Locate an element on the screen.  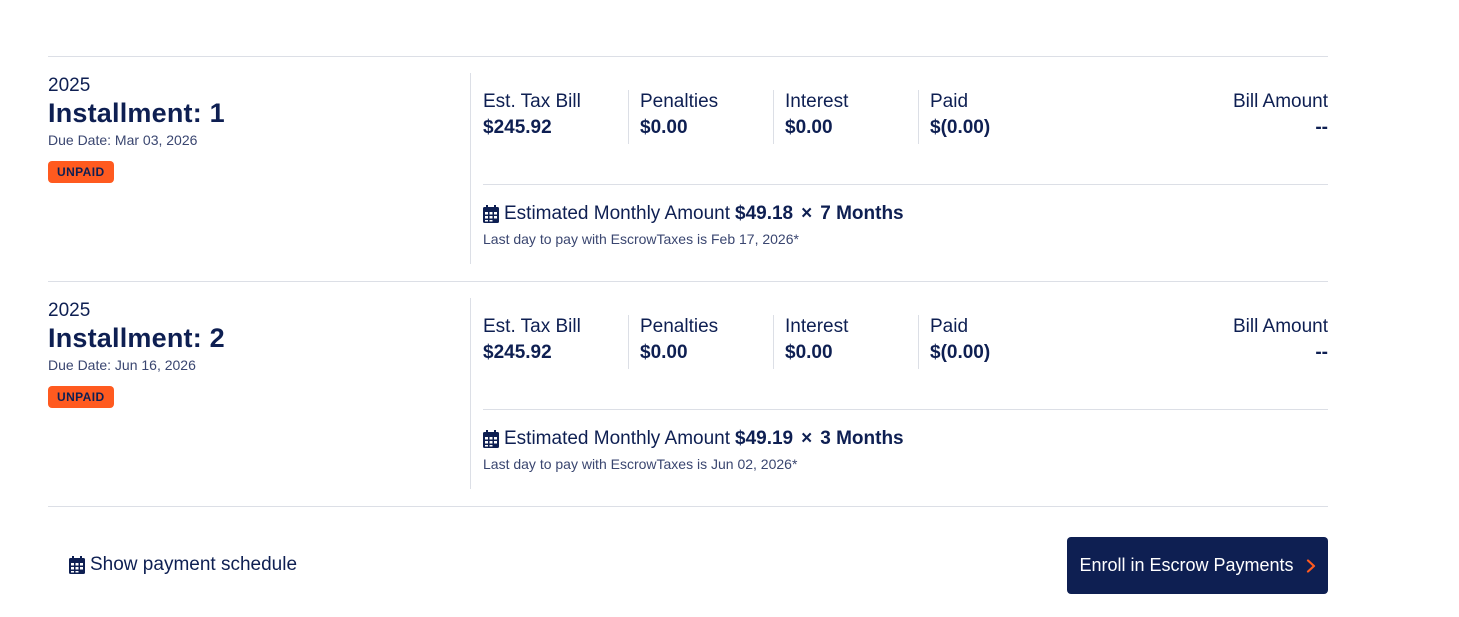
installment-title: Installment: 2 is located at coordinates (136, 338).